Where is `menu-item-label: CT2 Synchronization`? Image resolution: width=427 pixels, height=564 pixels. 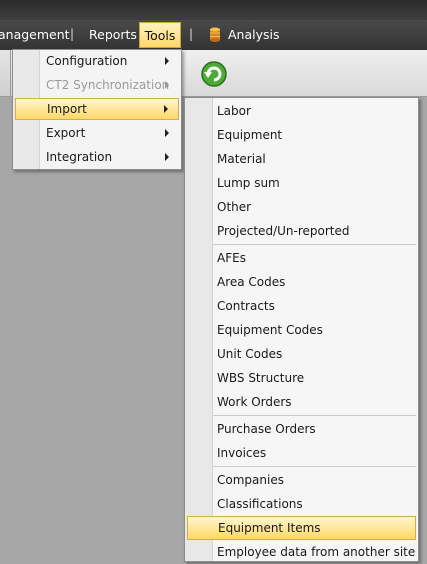
menu-item-label: CT2 Synchronization is located at coordinates (108, 85).